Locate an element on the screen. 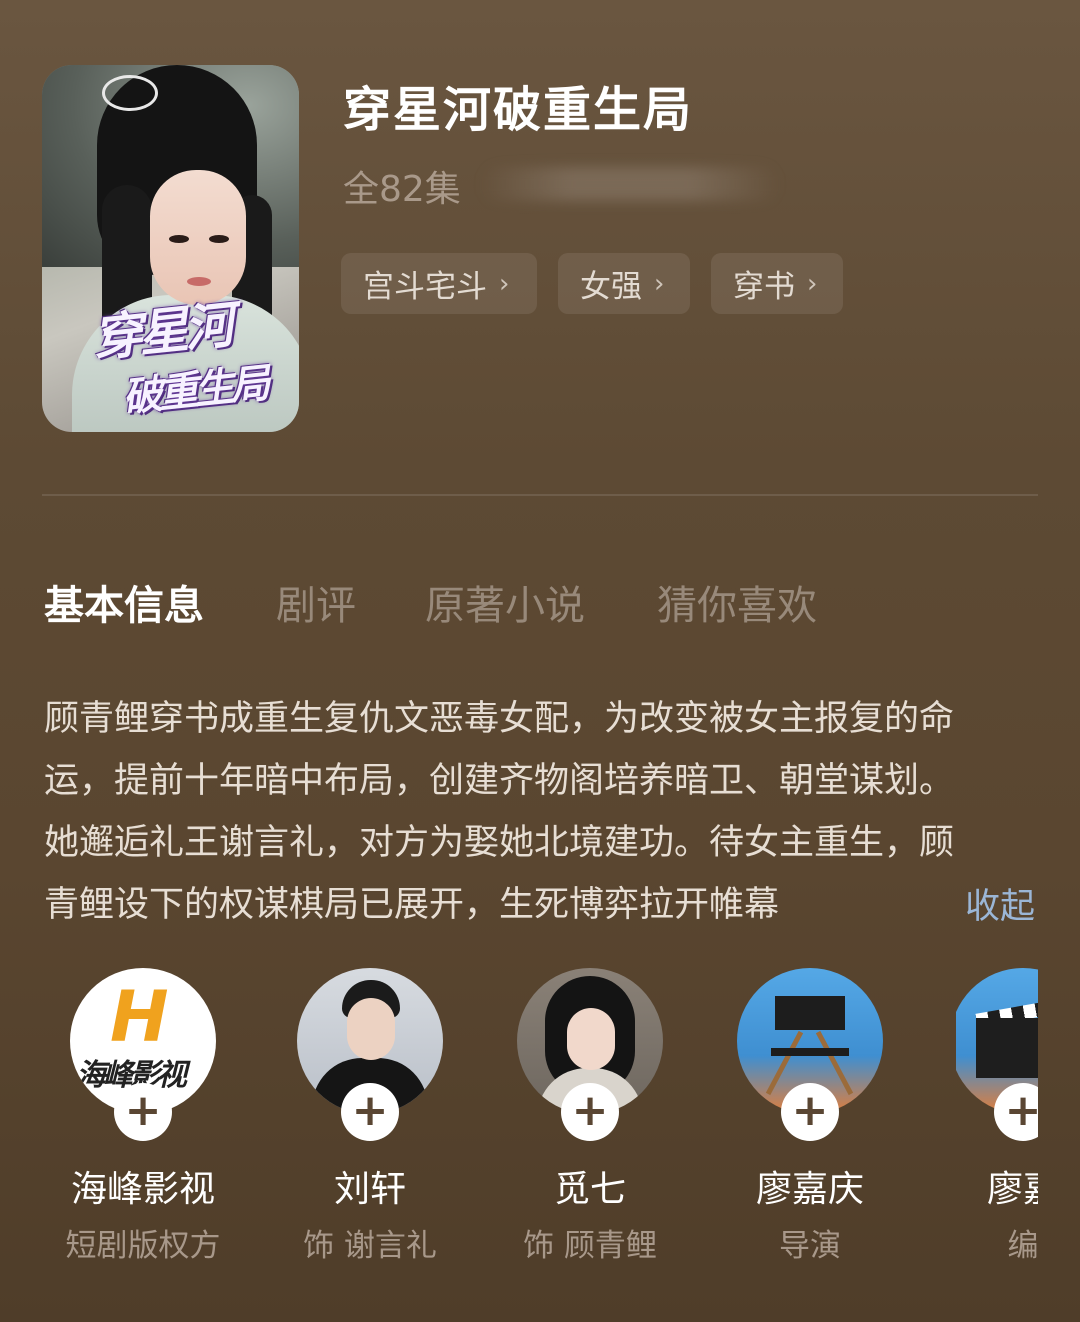 The image size is (1080, 1322). episode-count: 全82集 is located at coordinates (402, 189).